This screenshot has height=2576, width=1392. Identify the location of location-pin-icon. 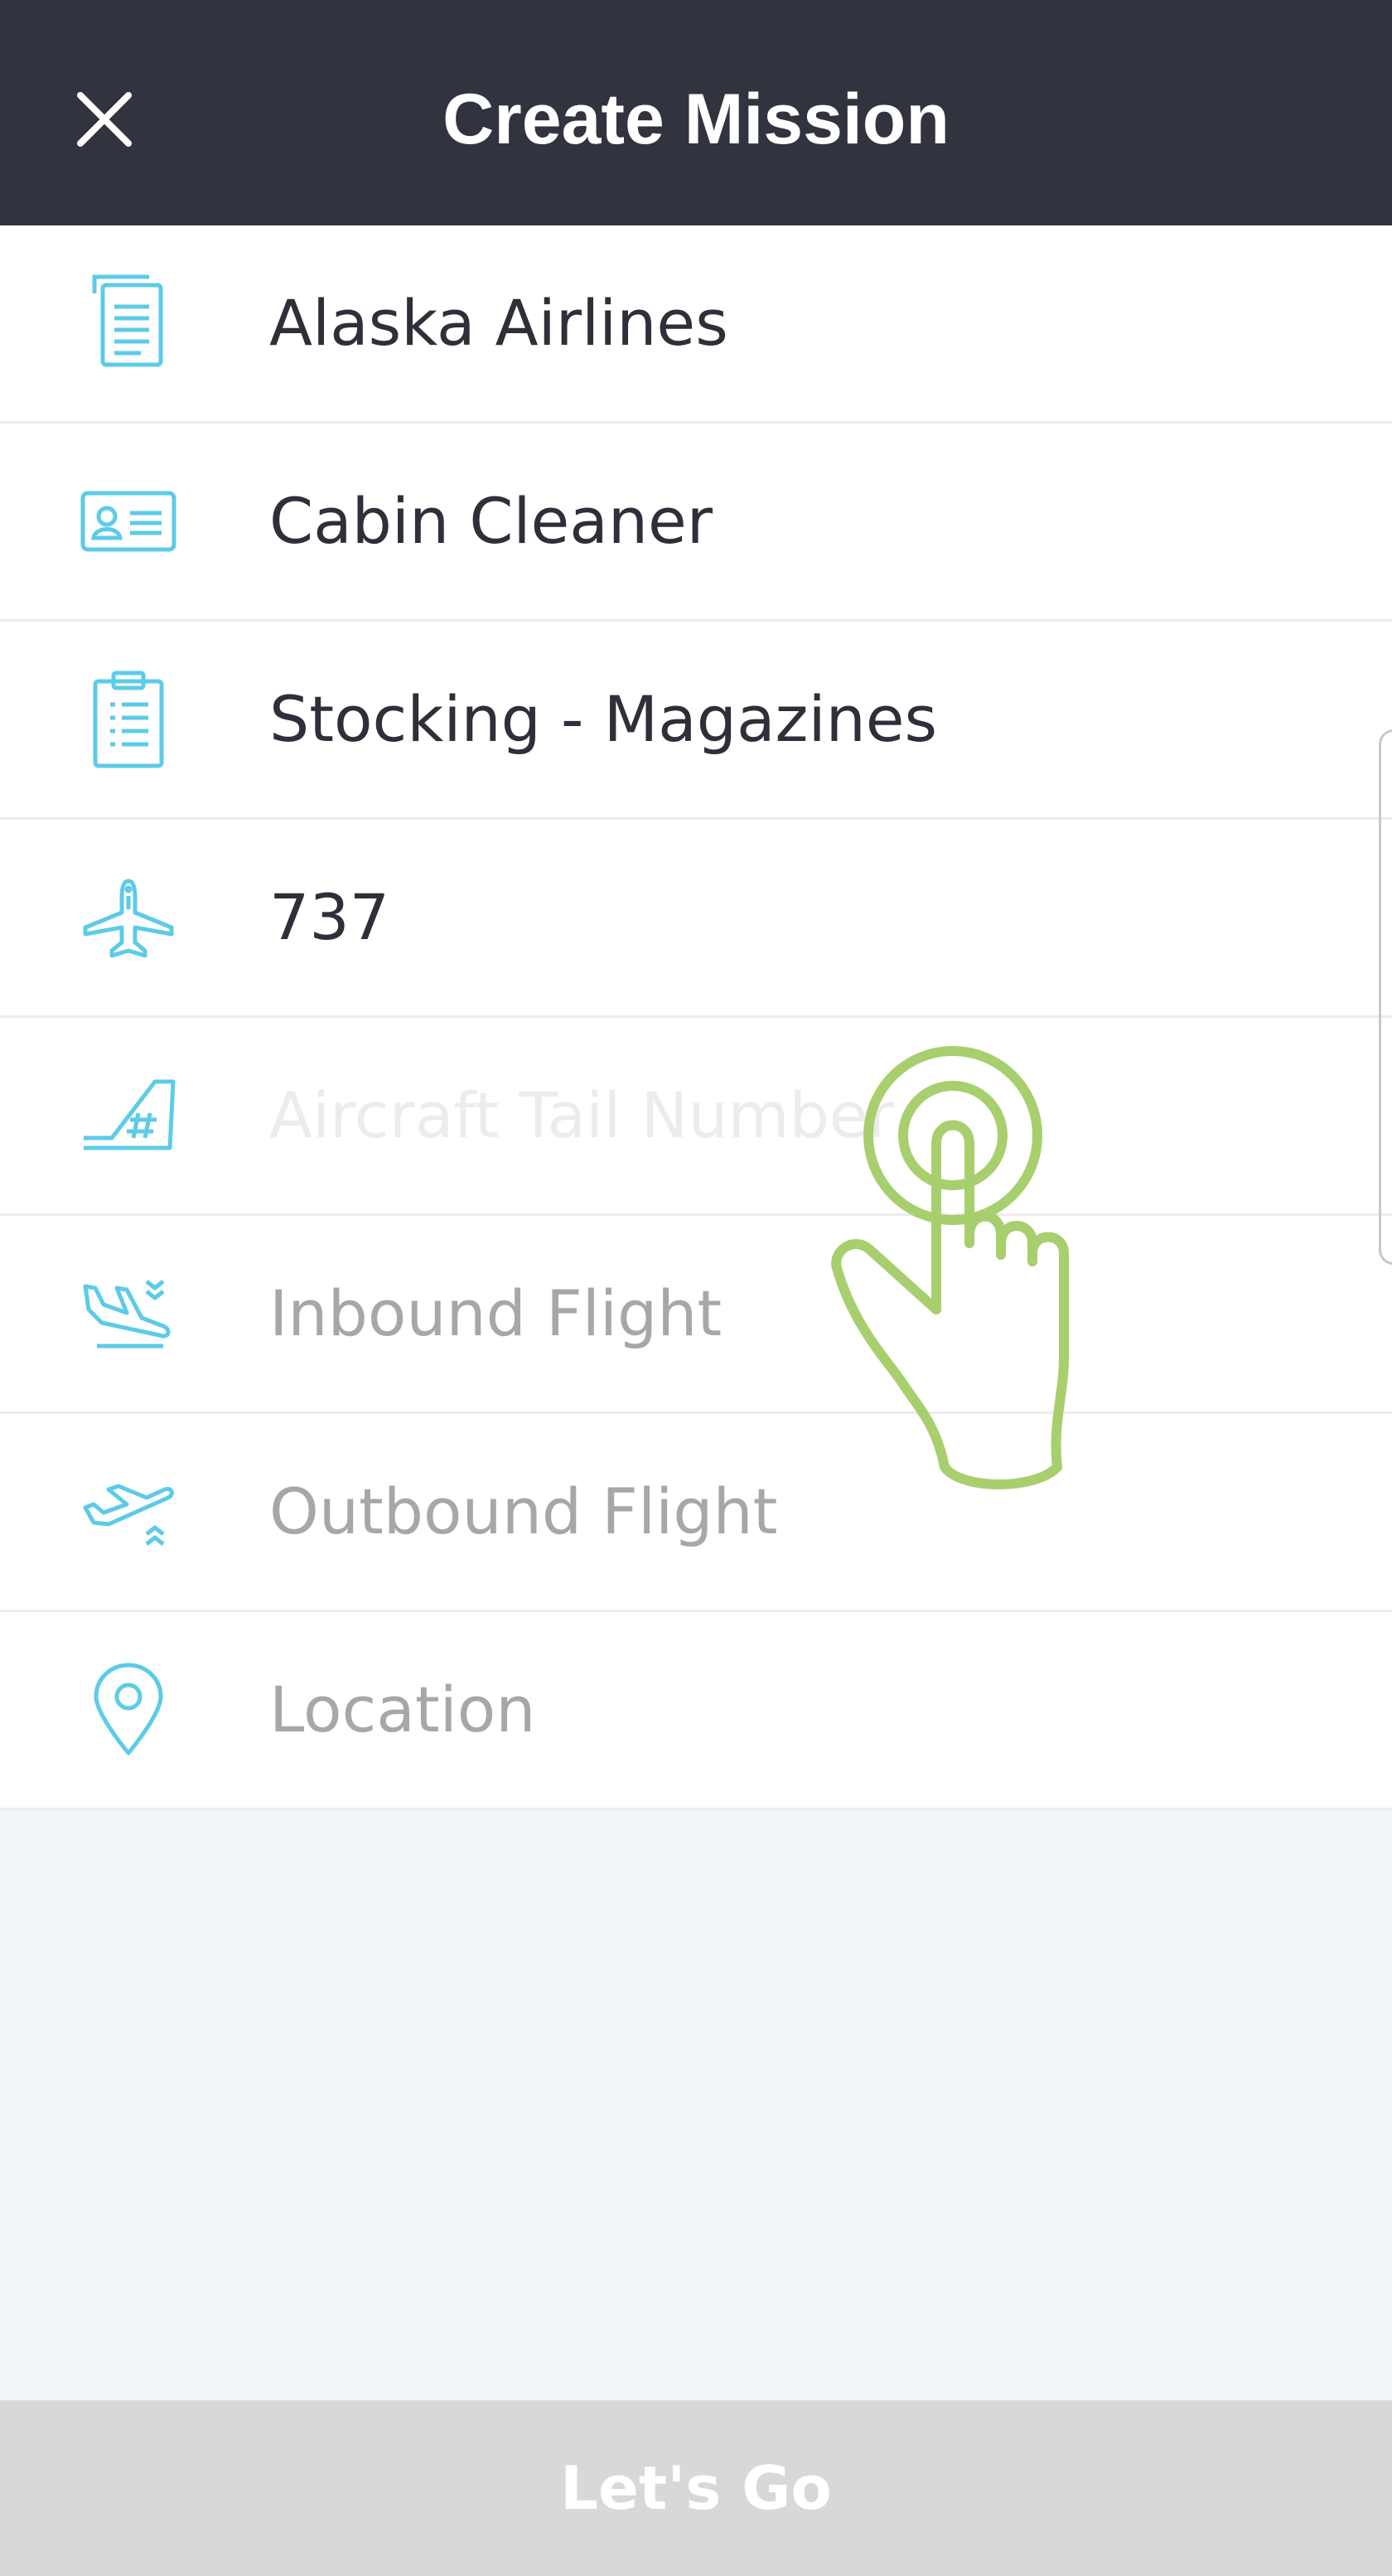
(128, 1710).